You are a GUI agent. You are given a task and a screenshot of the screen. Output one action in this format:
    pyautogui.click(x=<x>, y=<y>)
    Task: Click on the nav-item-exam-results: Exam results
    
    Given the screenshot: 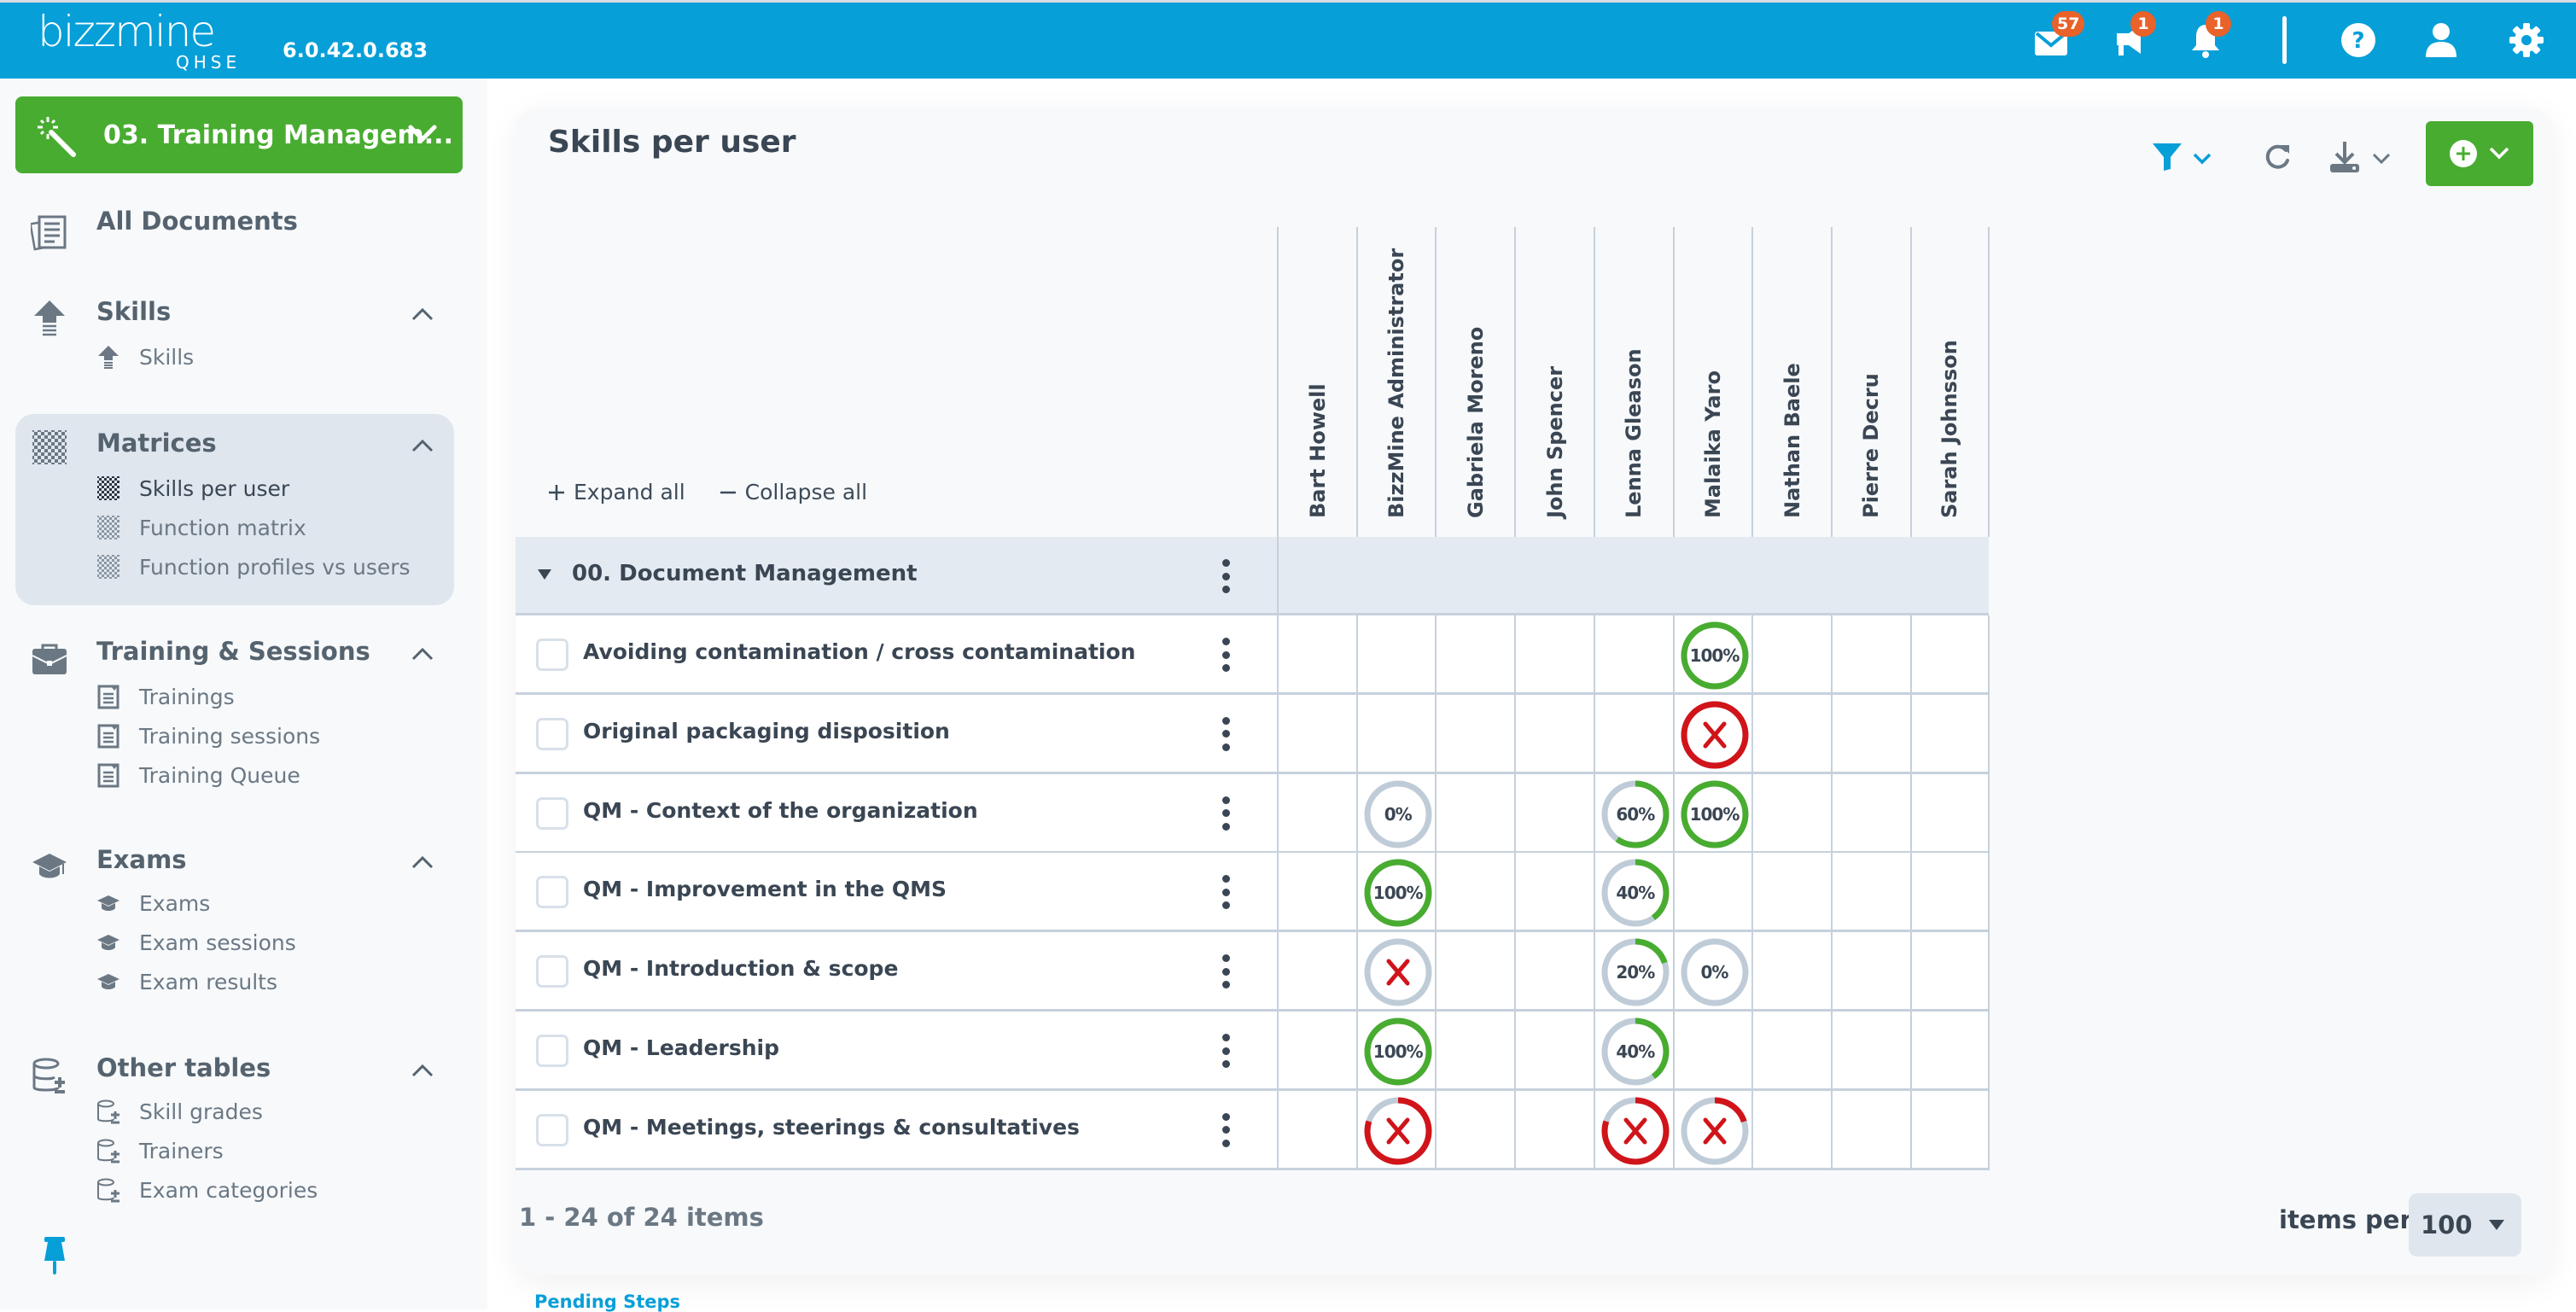 What is the action you would take?
    pyautogui.click(x=186, y=982)
    